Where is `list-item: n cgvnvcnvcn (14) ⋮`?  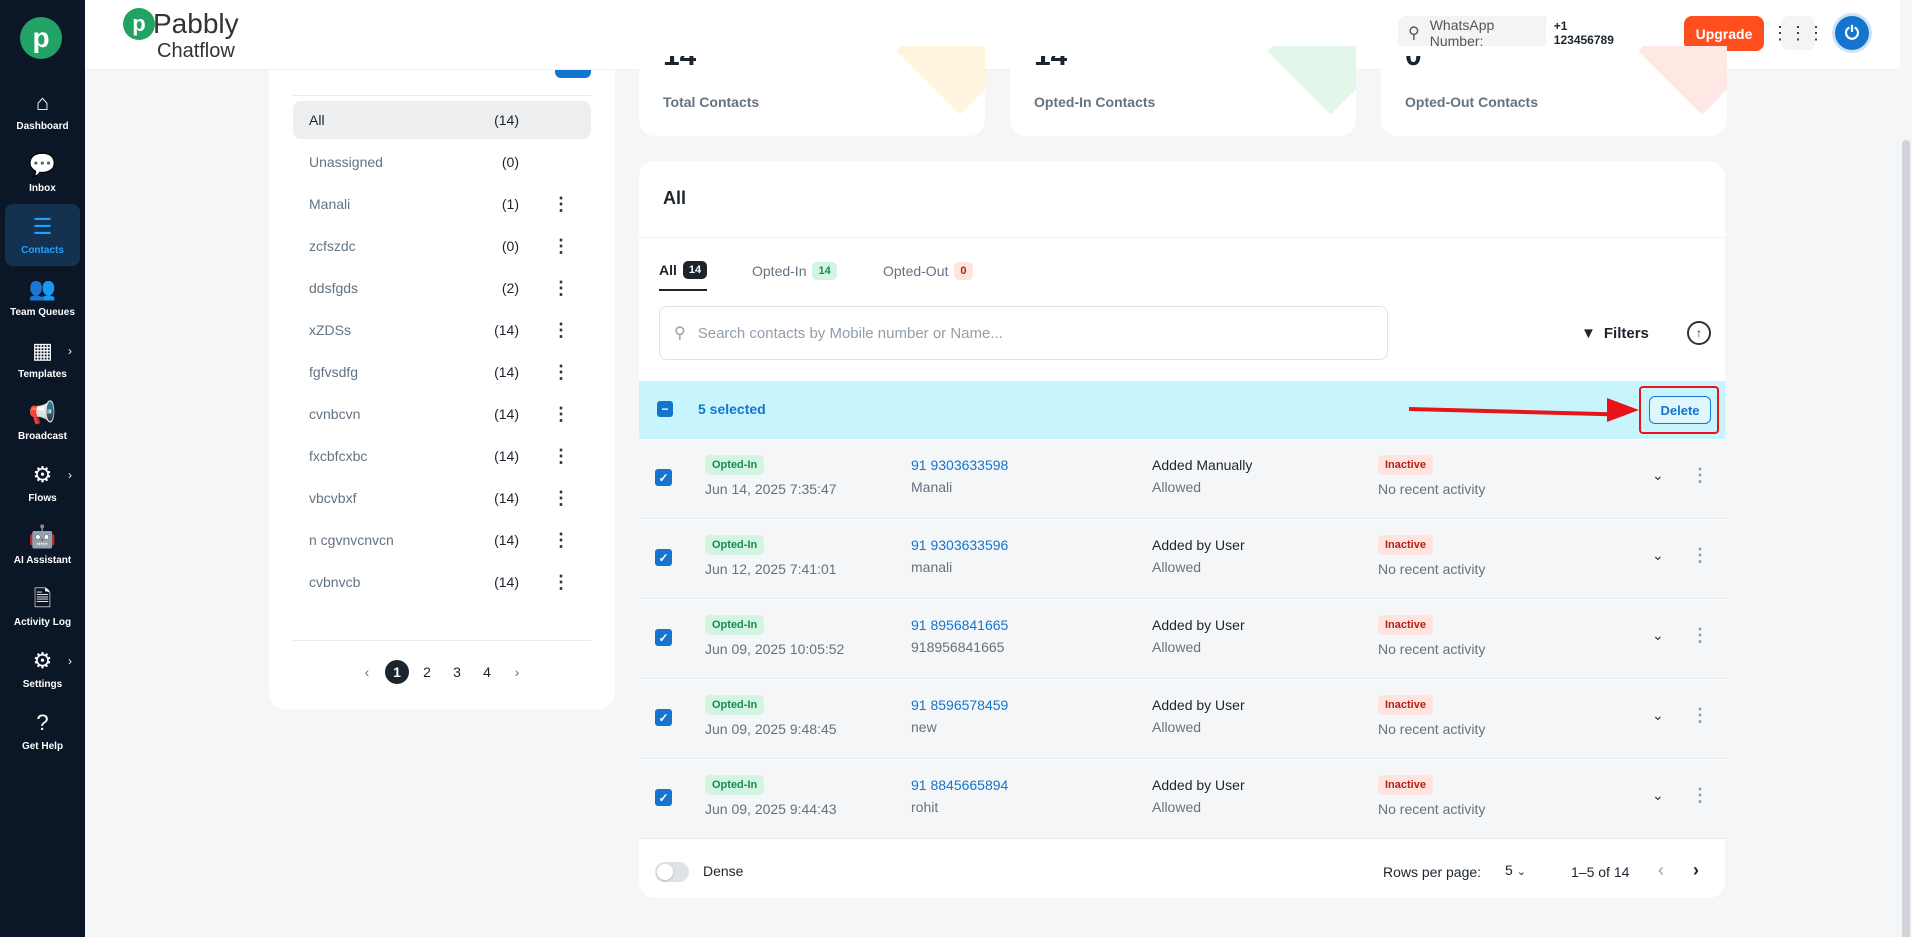 list-item: n cgvnvcnvcn (14) ⋮ is located at coordinates (442, 540).